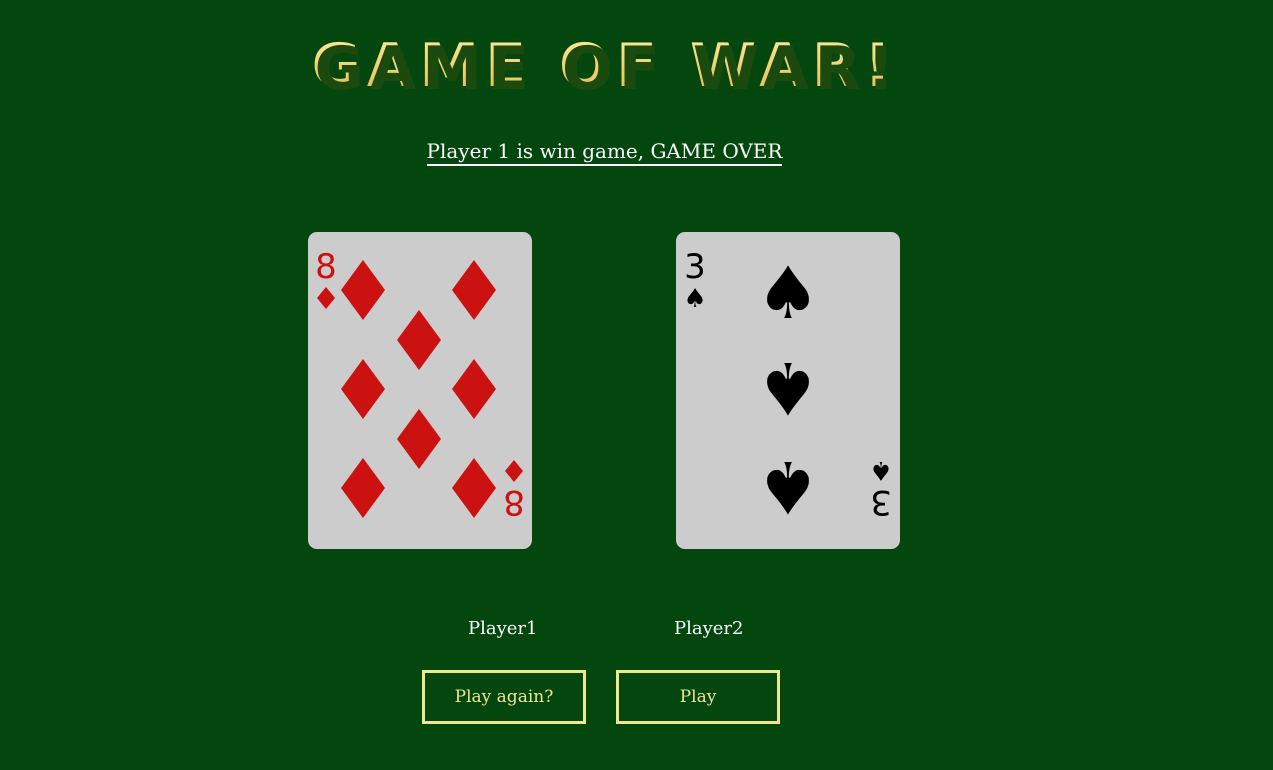 This screenshot has width=1273, height=770. What do you see at coordinates (698, 697) in the screenshot?
I see `play-button: Play` at bounding box center [698, 697].